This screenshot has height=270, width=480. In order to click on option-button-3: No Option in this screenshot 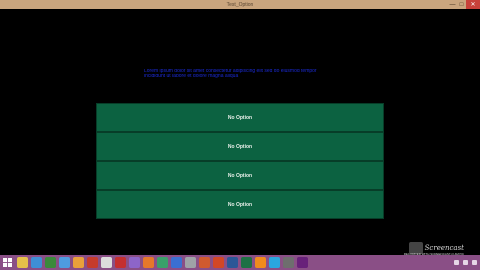, I will do `click(240, 175)`.